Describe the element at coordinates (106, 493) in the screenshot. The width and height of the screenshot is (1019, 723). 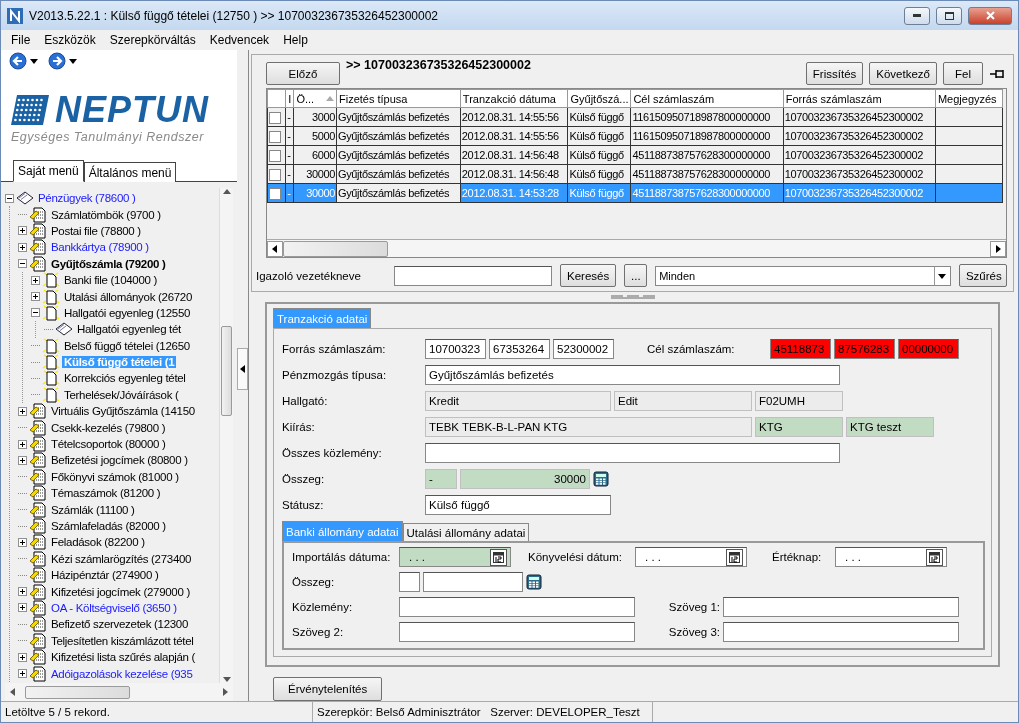
I see `tree-item: Témaszámok (81200 )` at that location.